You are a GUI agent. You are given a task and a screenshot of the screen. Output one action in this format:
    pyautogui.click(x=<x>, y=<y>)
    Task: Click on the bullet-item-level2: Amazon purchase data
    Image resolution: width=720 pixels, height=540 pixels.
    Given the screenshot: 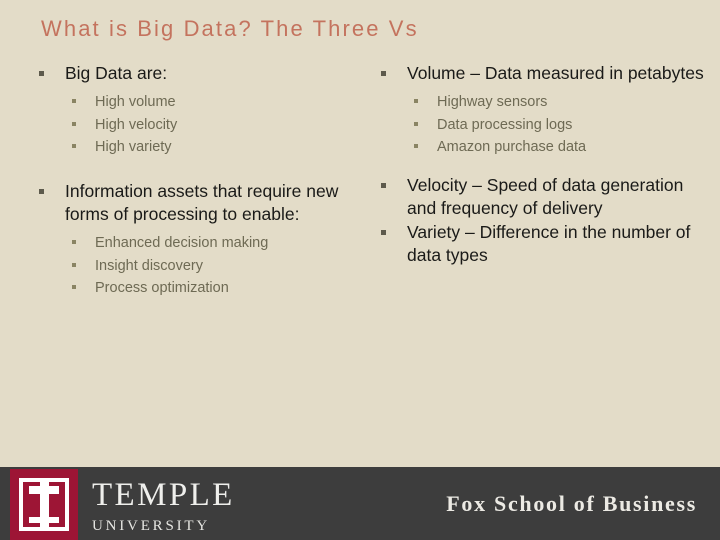 What is the action you would take?
    pyautogui.click(x=540, y=147)
    